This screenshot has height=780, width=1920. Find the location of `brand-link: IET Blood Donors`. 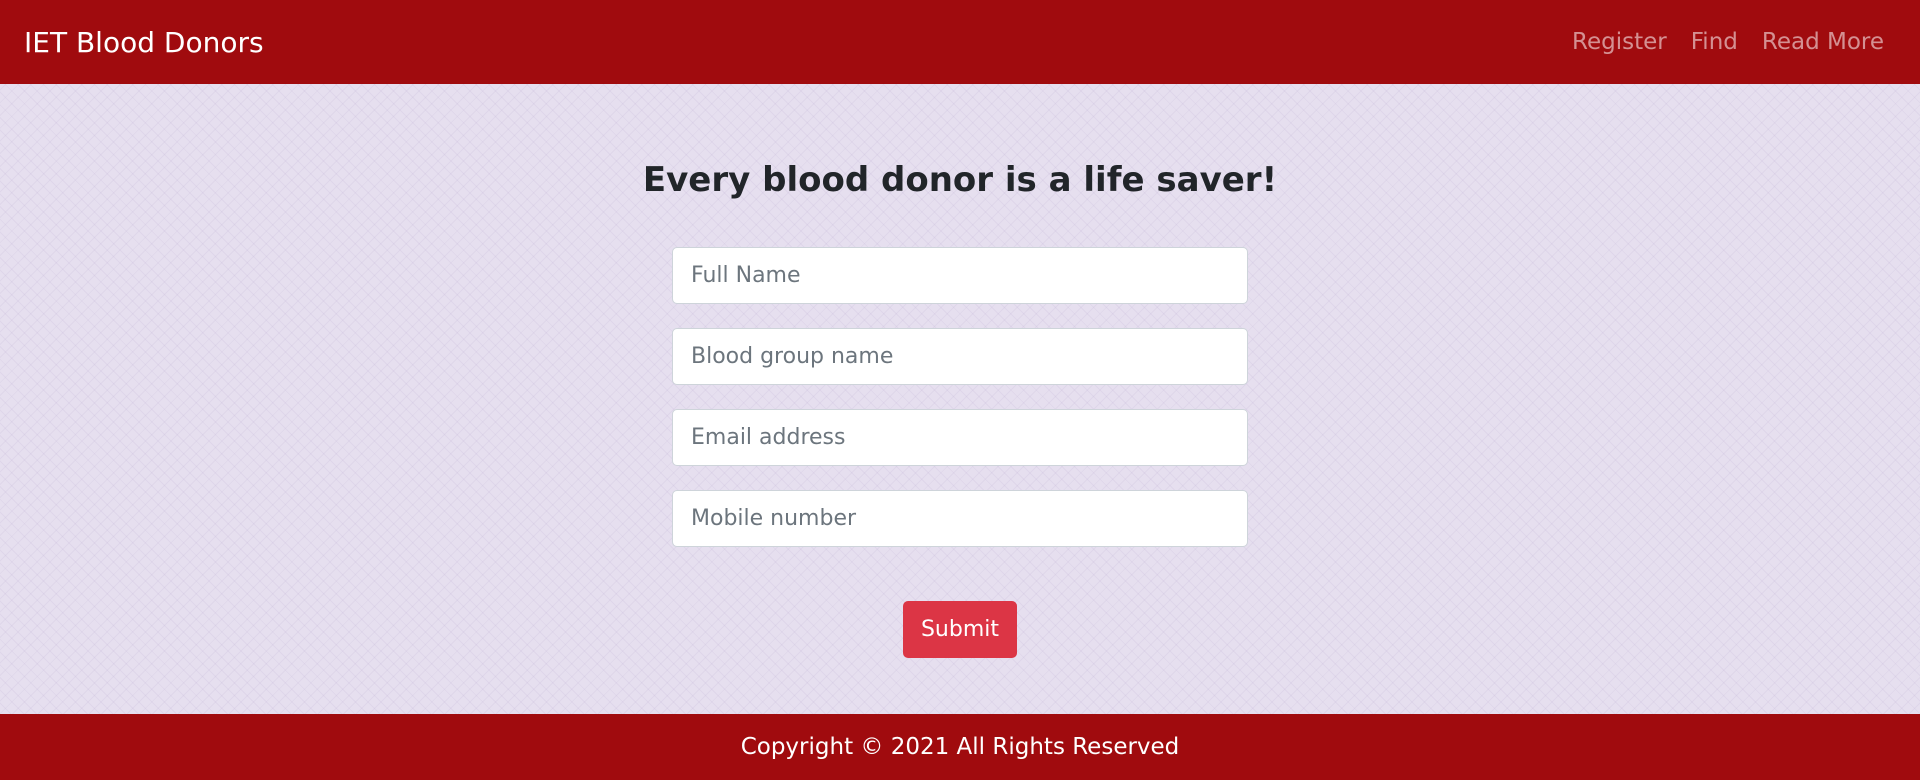

brand-link: IET Blood Donors is located at coordinates (144, 42).